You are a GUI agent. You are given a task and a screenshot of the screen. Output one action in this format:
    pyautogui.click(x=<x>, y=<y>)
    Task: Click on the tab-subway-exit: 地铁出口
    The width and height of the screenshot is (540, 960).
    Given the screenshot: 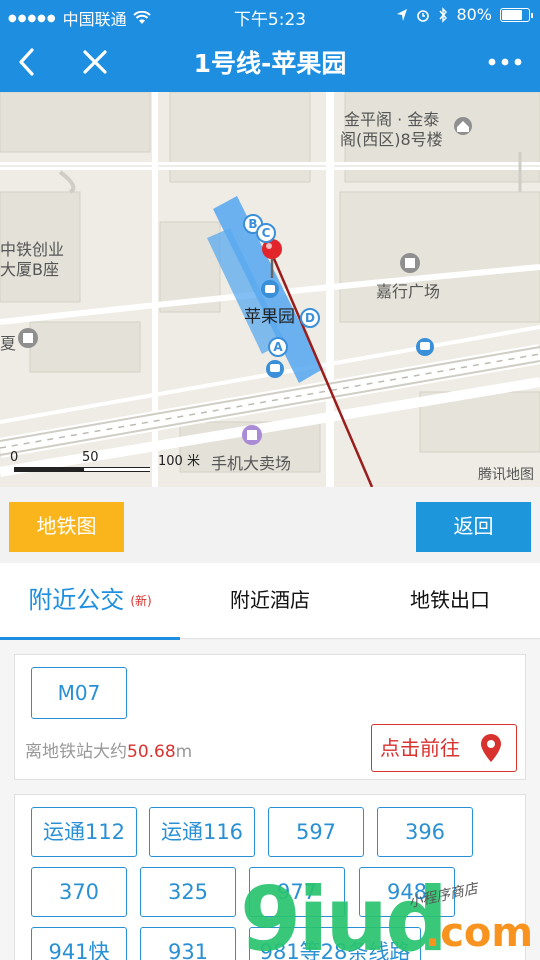 What is the action you would take?
    pyautogui.click(x=450, y=601)
    